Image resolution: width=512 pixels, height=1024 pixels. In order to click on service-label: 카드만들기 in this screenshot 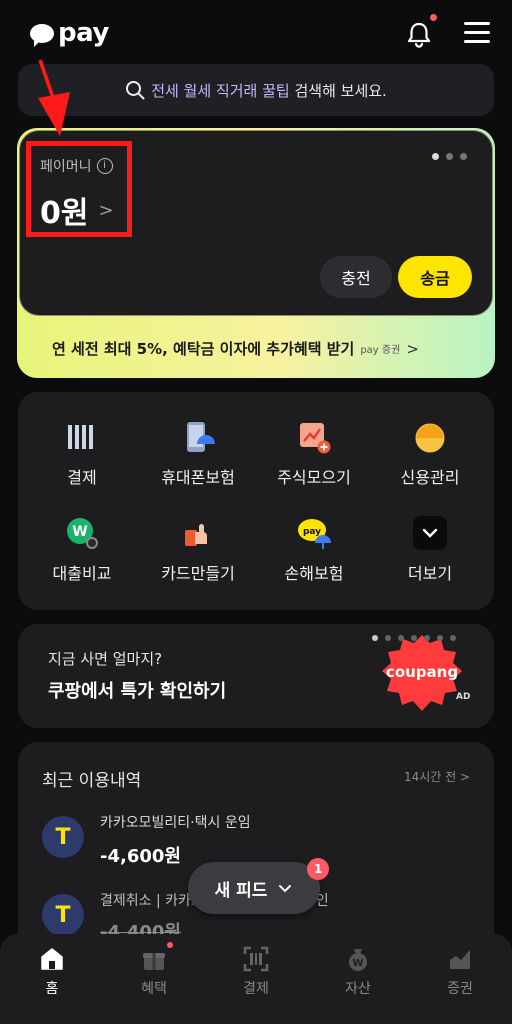, I will do `click(198, 573)`.